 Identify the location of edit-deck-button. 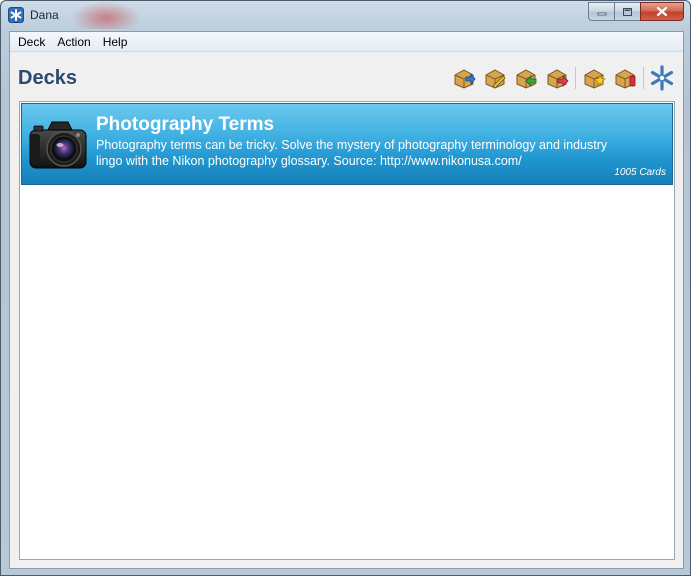
(495, 78).